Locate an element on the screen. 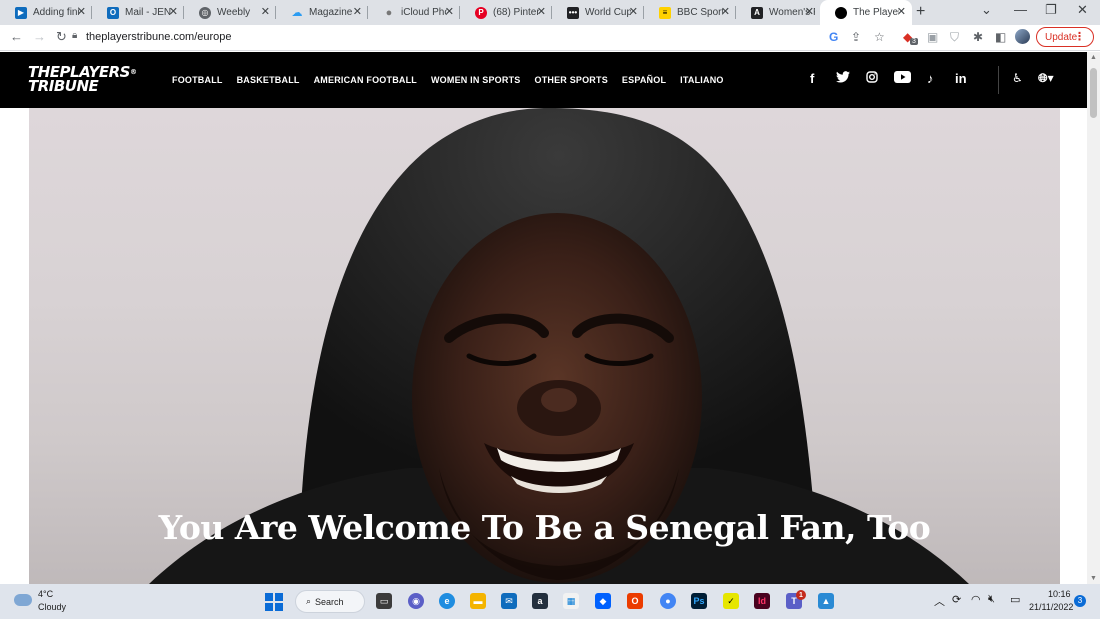  volume-muted-icon: 🔇︎ is located at coordinates (991, 599).